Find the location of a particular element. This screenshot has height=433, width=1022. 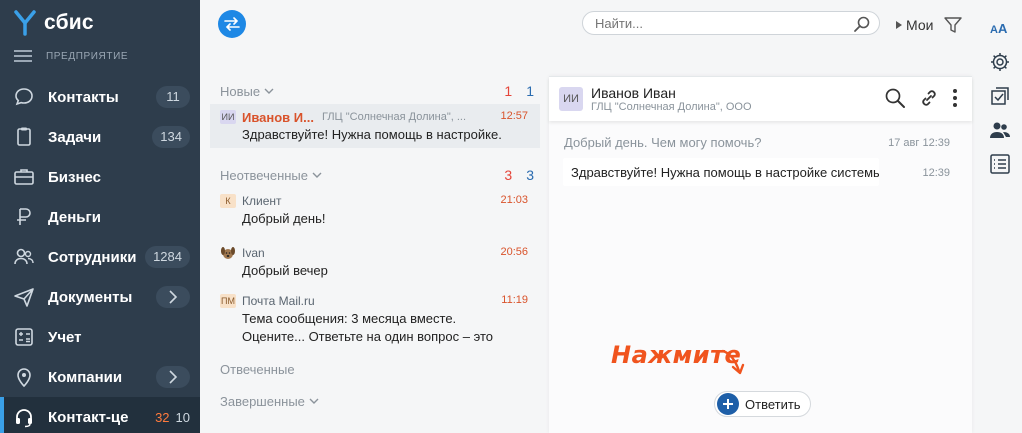

org-label: ПРЕДПРИЯТИЕ is located at coordinates (87, 56).